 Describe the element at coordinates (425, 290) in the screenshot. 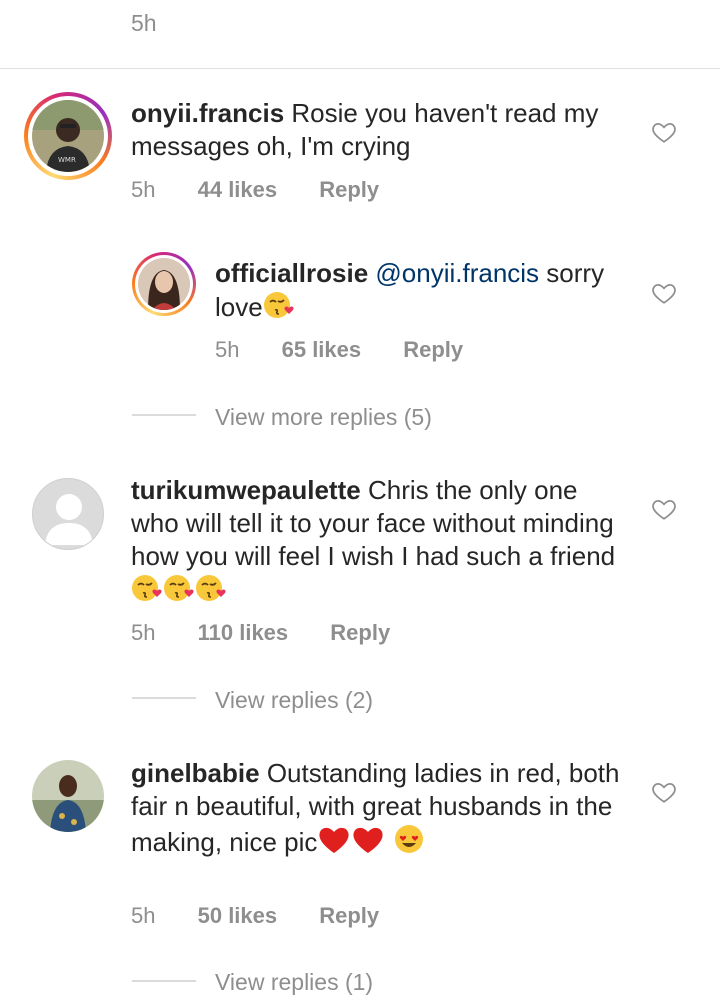

I see `reply-officiallrosie: officiallrosie @onyii.francis sorry love` at that location.